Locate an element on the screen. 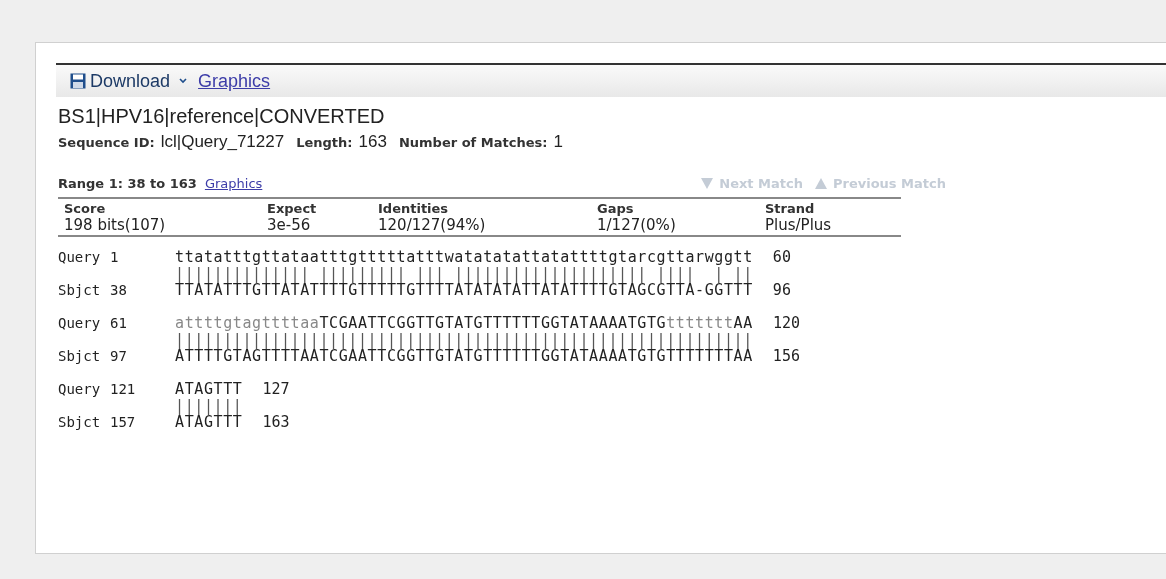 Image resolution: width=1166 pixels, height=579 pixels. meta-label: Sequence ID: is located at coordinates (106, 142).